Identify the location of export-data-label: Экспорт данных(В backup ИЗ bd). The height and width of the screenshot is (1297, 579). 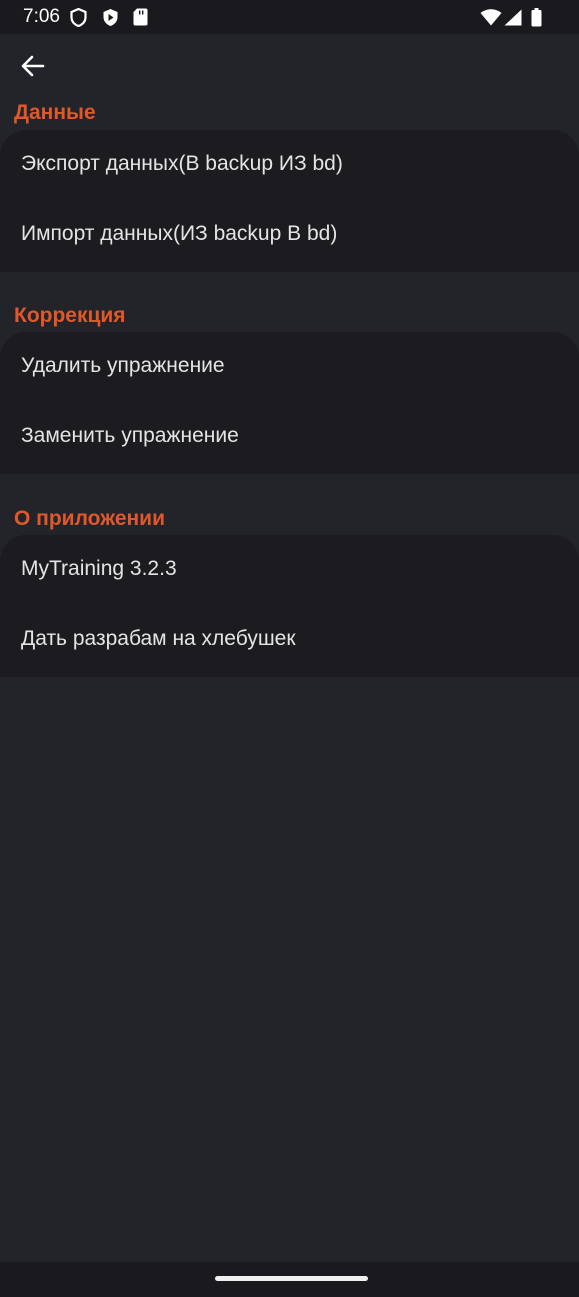
(182, 163).